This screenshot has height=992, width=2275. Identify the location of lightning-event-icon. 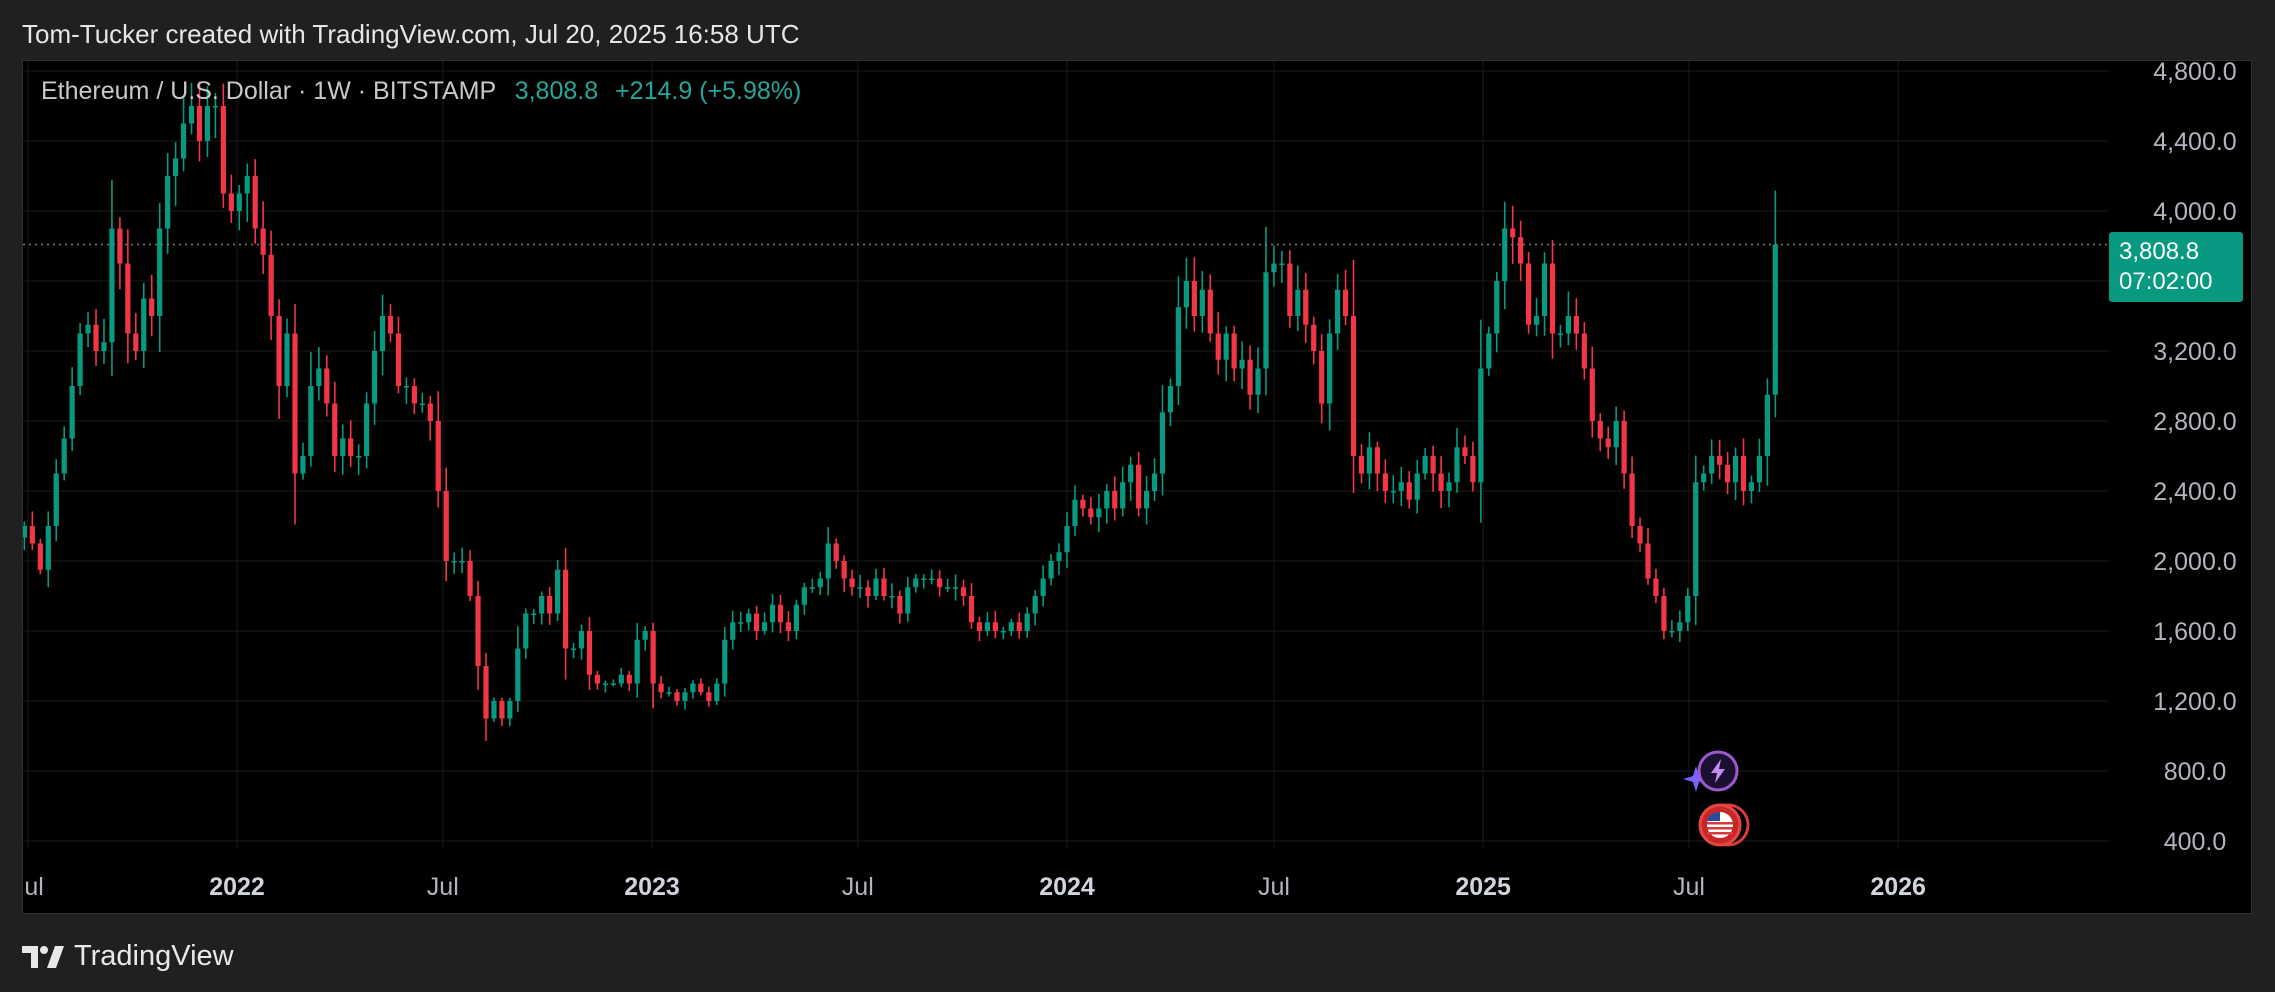
(1718, 771).